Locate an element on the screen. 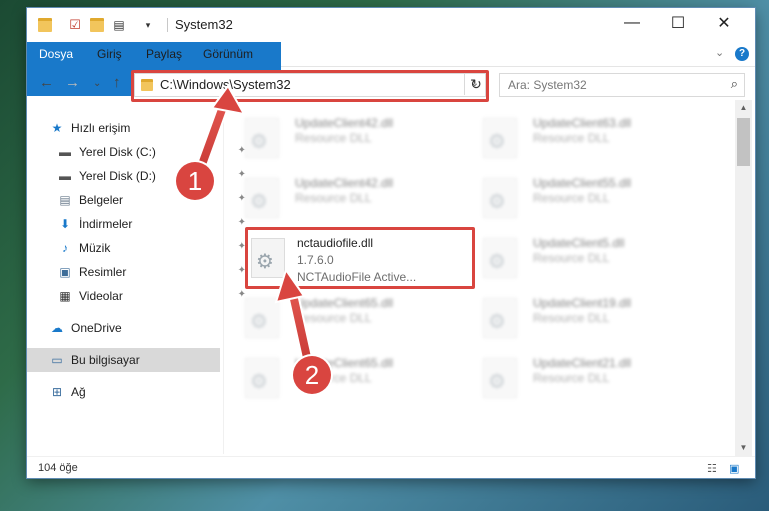 The image size is (769, 511). picture-icon: ▣ is located at coordinates (65, 272).